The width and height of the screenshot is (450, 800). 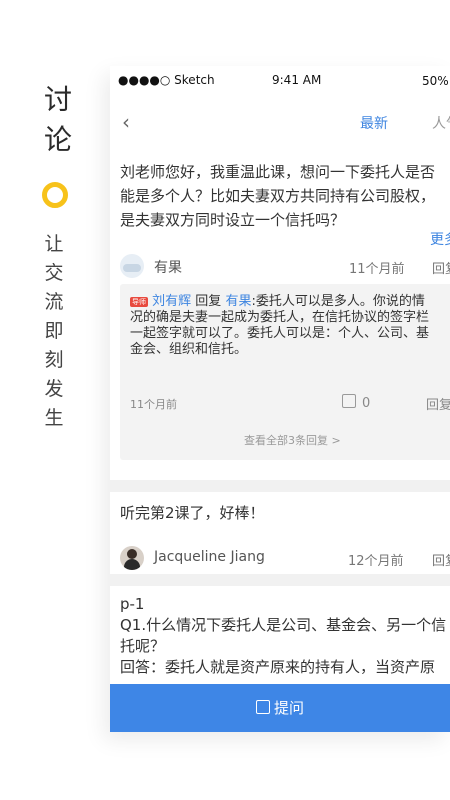 I want to click on promo-title-char: 论, so click(x=57, y=139).